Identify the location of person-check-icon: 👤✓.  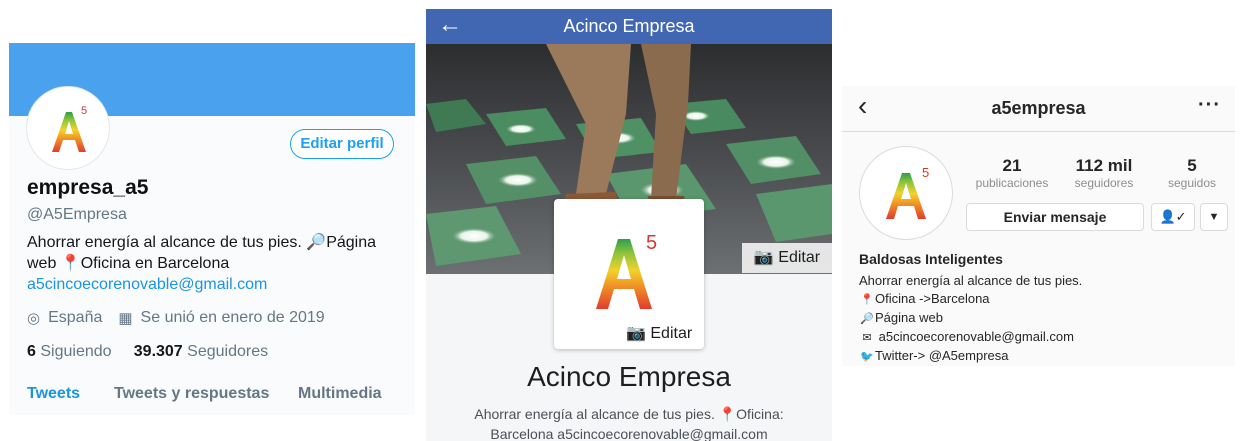
(1173, 216).